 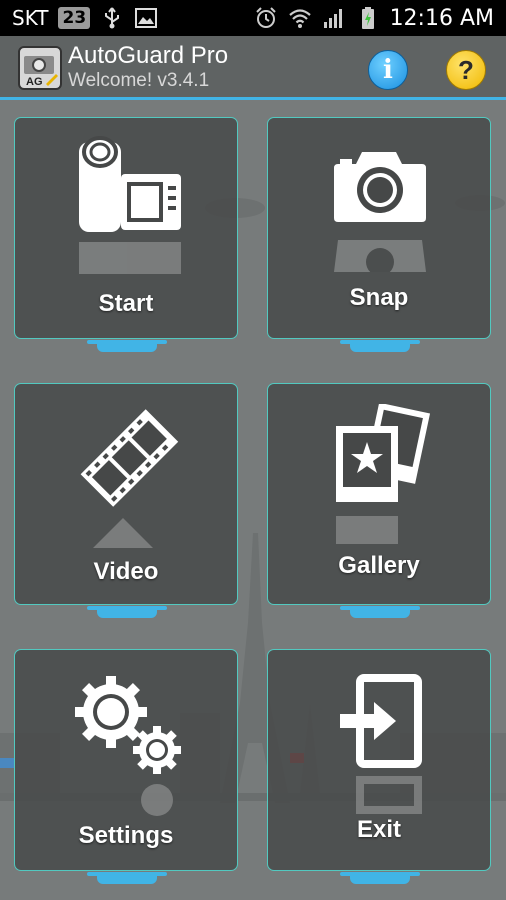 I want to click on status-bar: SKT 23 12:16 AM, so click(x=253, y=18).